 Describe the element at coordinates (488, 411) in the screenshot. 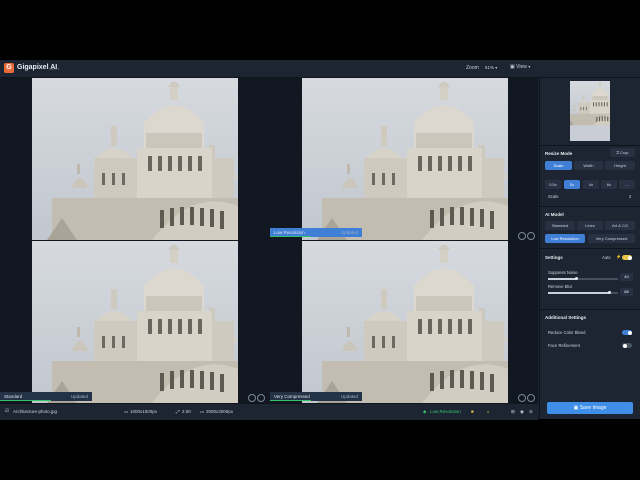

I see `contrast-icon: ◐` at that location.